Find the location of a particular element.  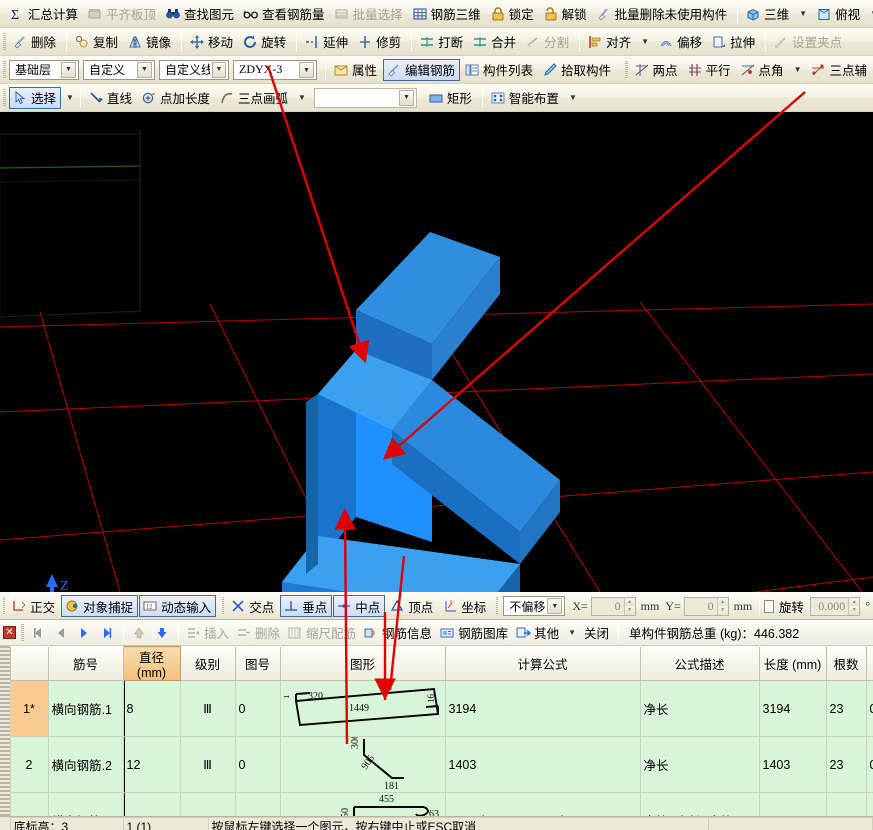

toolbar-button-component-list: 构件列表 is located at coordinates (499, 70).